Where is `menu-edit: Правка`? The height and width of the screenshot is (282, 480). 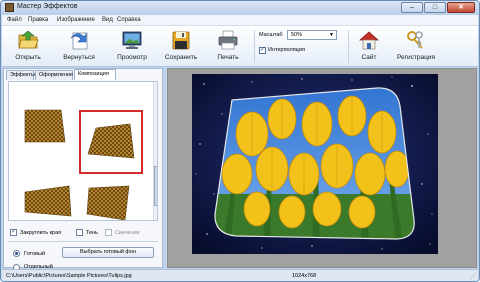
menu-edit: Правка is located at coordinates (38, 20).